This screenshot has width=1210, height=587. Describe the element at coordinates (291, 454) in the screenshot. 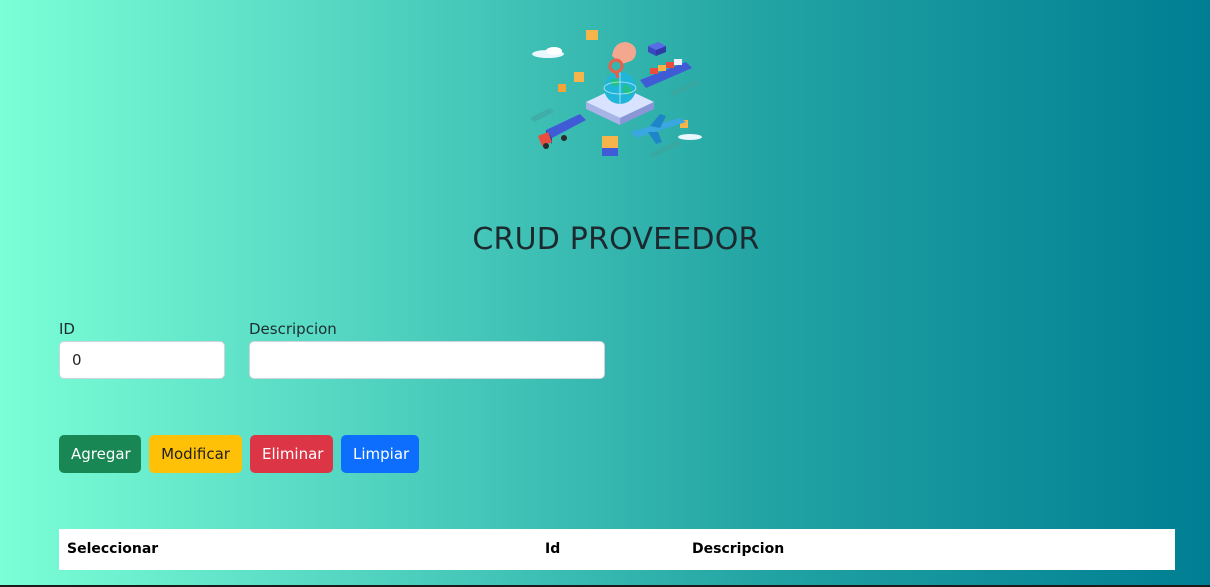

I see `eliminar-button: Eliminar` at that location.